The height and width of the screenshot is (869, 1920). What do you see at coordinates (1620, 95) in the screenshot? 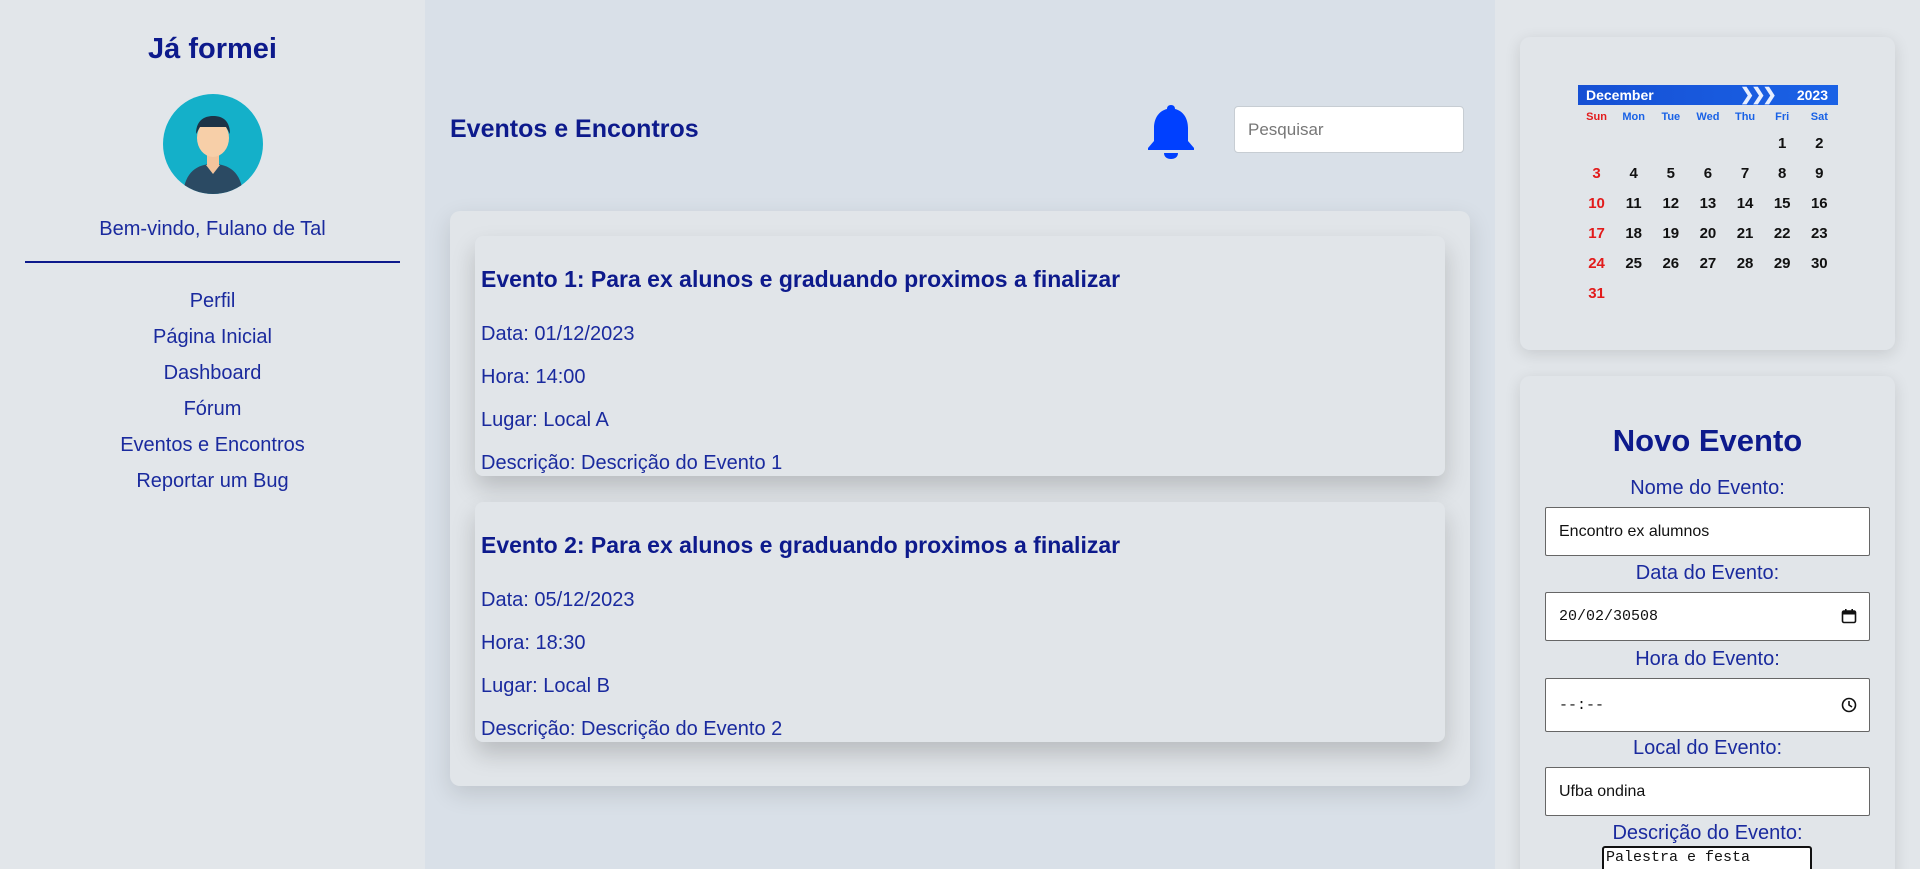
I see `calendar-month: December` at bounding box center [1620, 95].